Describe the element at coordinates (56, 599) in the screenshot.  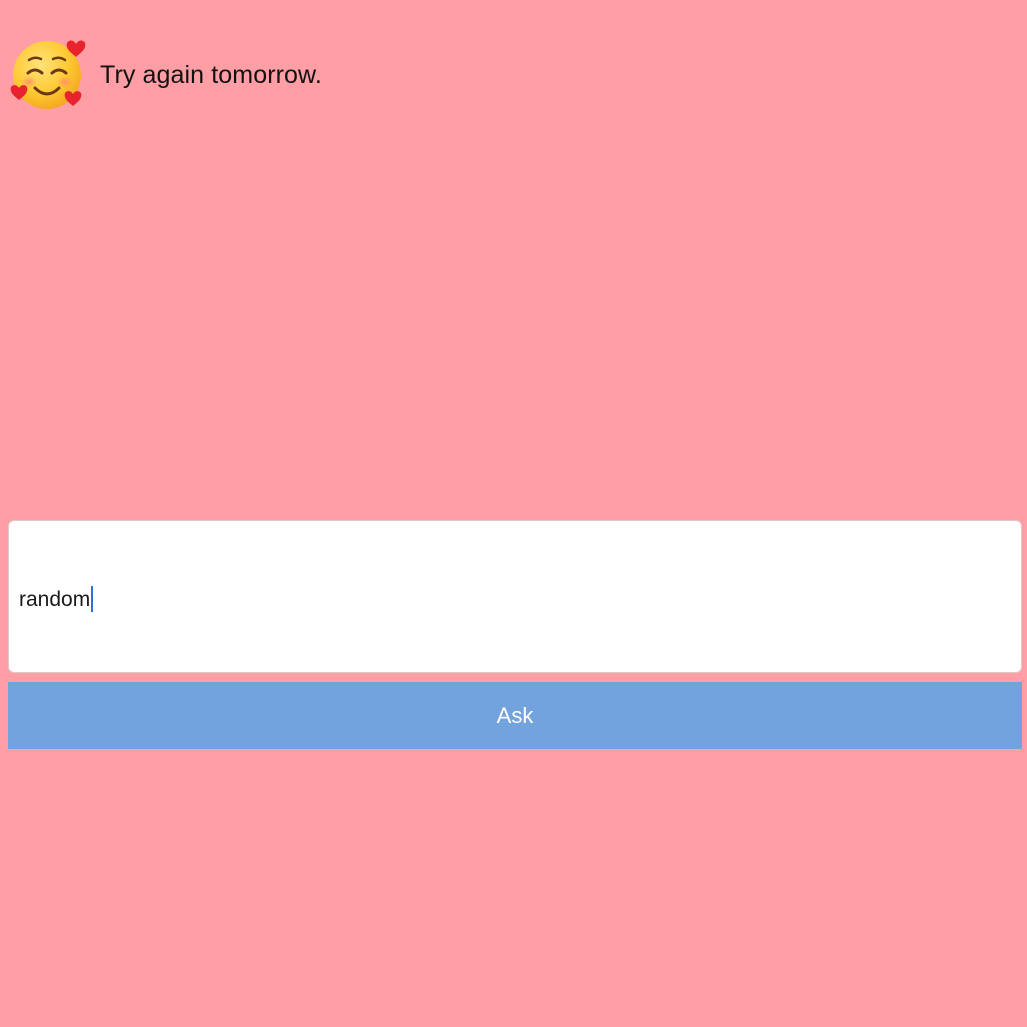
I see `question-input-value: random` at that location.